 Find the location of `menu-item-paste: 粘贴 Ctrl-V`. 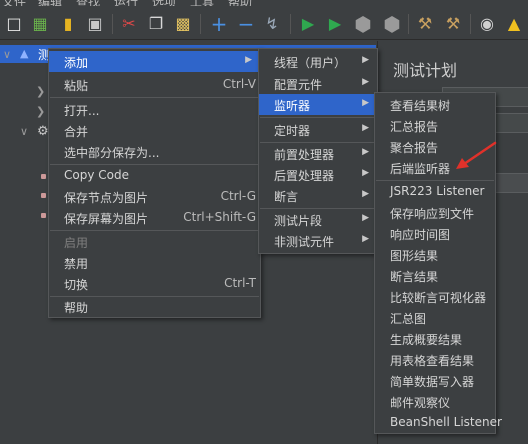

menu-item-paste: 粘贴 Ctrl-V is located at coordinates (154, 84).